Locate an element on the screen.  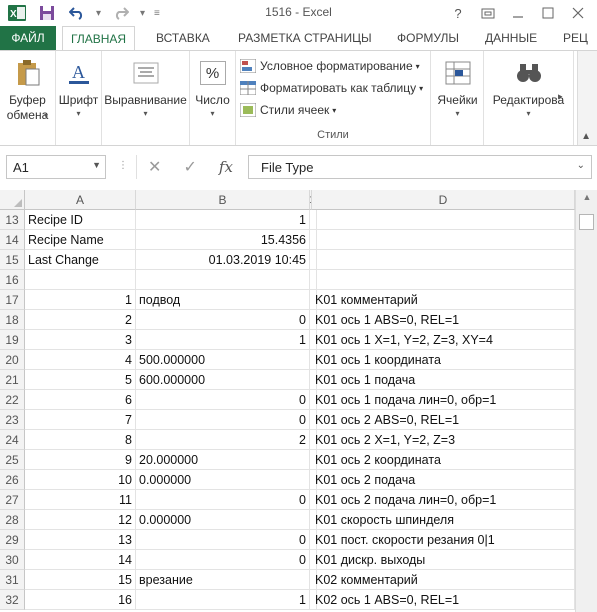
row-header: 26 is located at coordinates (12, 480).